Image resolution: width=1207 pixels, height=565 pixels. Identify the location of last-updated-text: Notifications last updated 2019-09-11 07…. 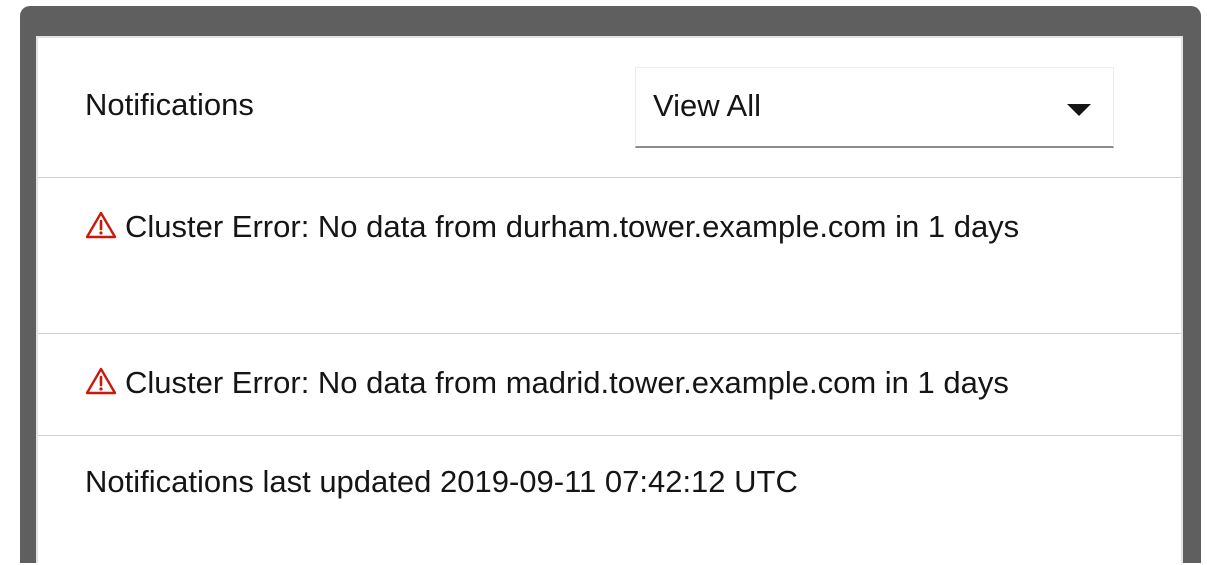
(441, 481).